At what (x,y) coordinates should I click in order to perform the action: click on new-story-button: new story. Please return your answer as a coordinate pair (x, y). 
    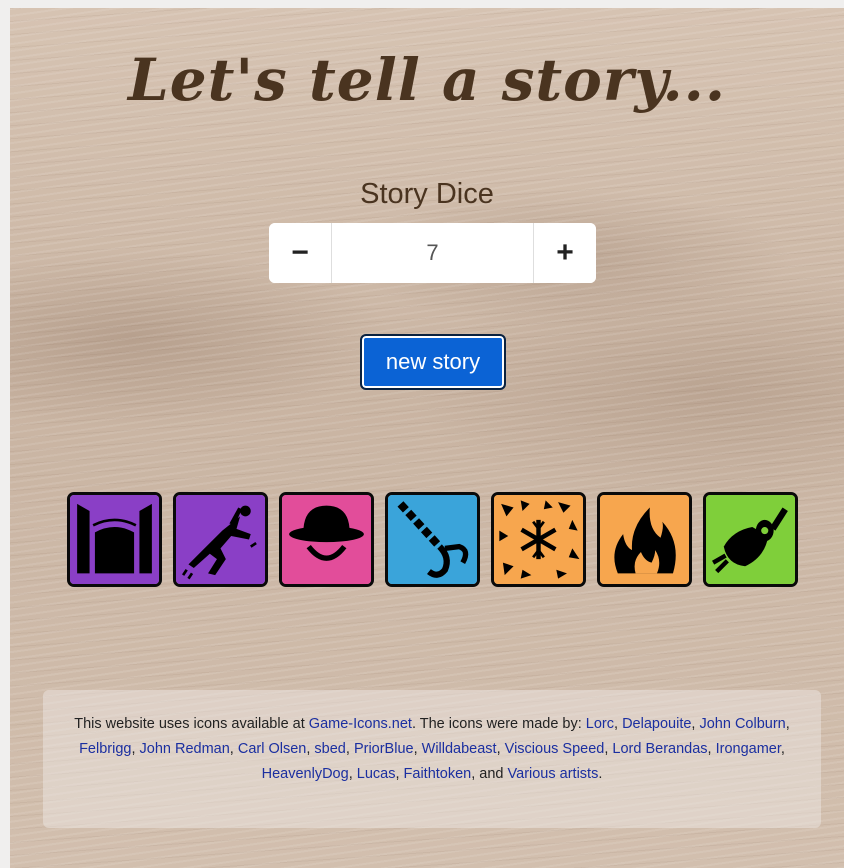
    Looking at the image, I should click on (433, 362).